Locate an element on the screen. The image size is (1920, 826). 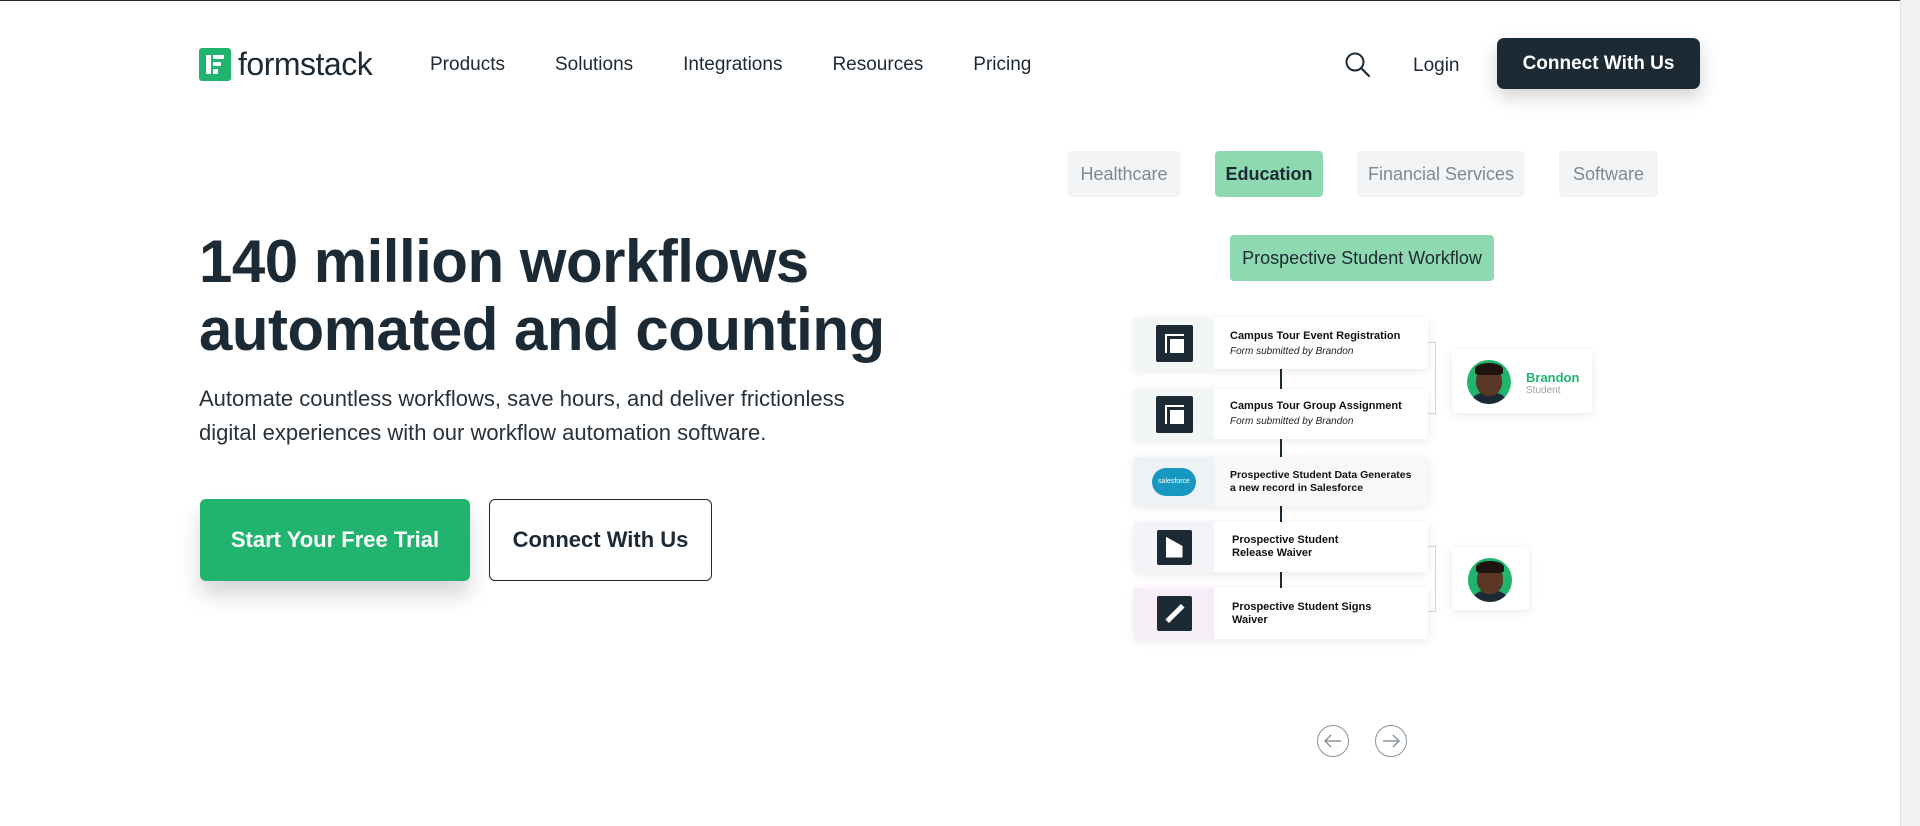
tab-software: Software is located at coordinates (1608, 174).